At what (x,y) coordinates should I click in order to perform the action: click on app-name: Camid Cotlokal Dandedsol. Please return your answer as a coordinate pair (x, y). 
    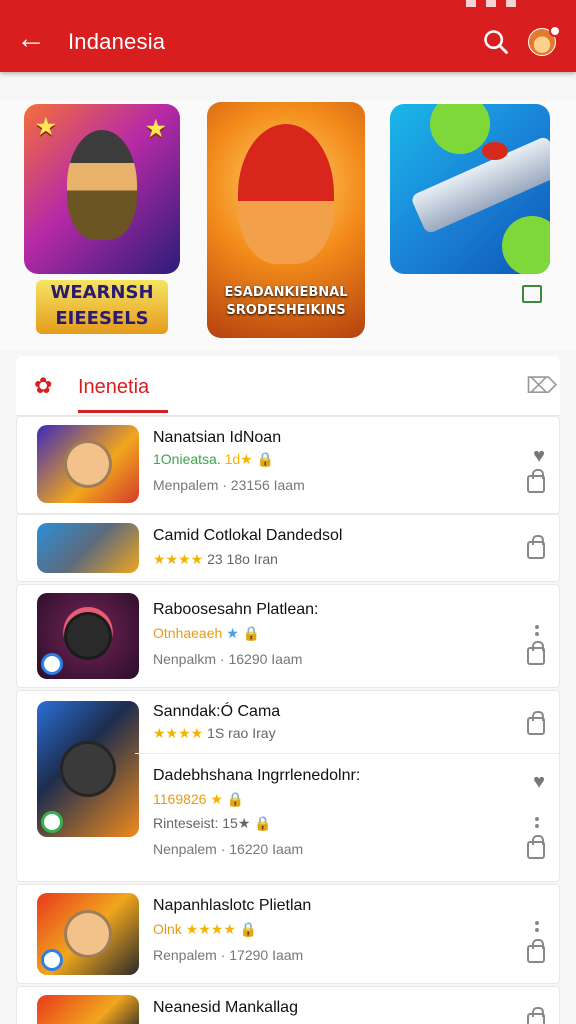
    Looking at the image, I should click on (248, 535).